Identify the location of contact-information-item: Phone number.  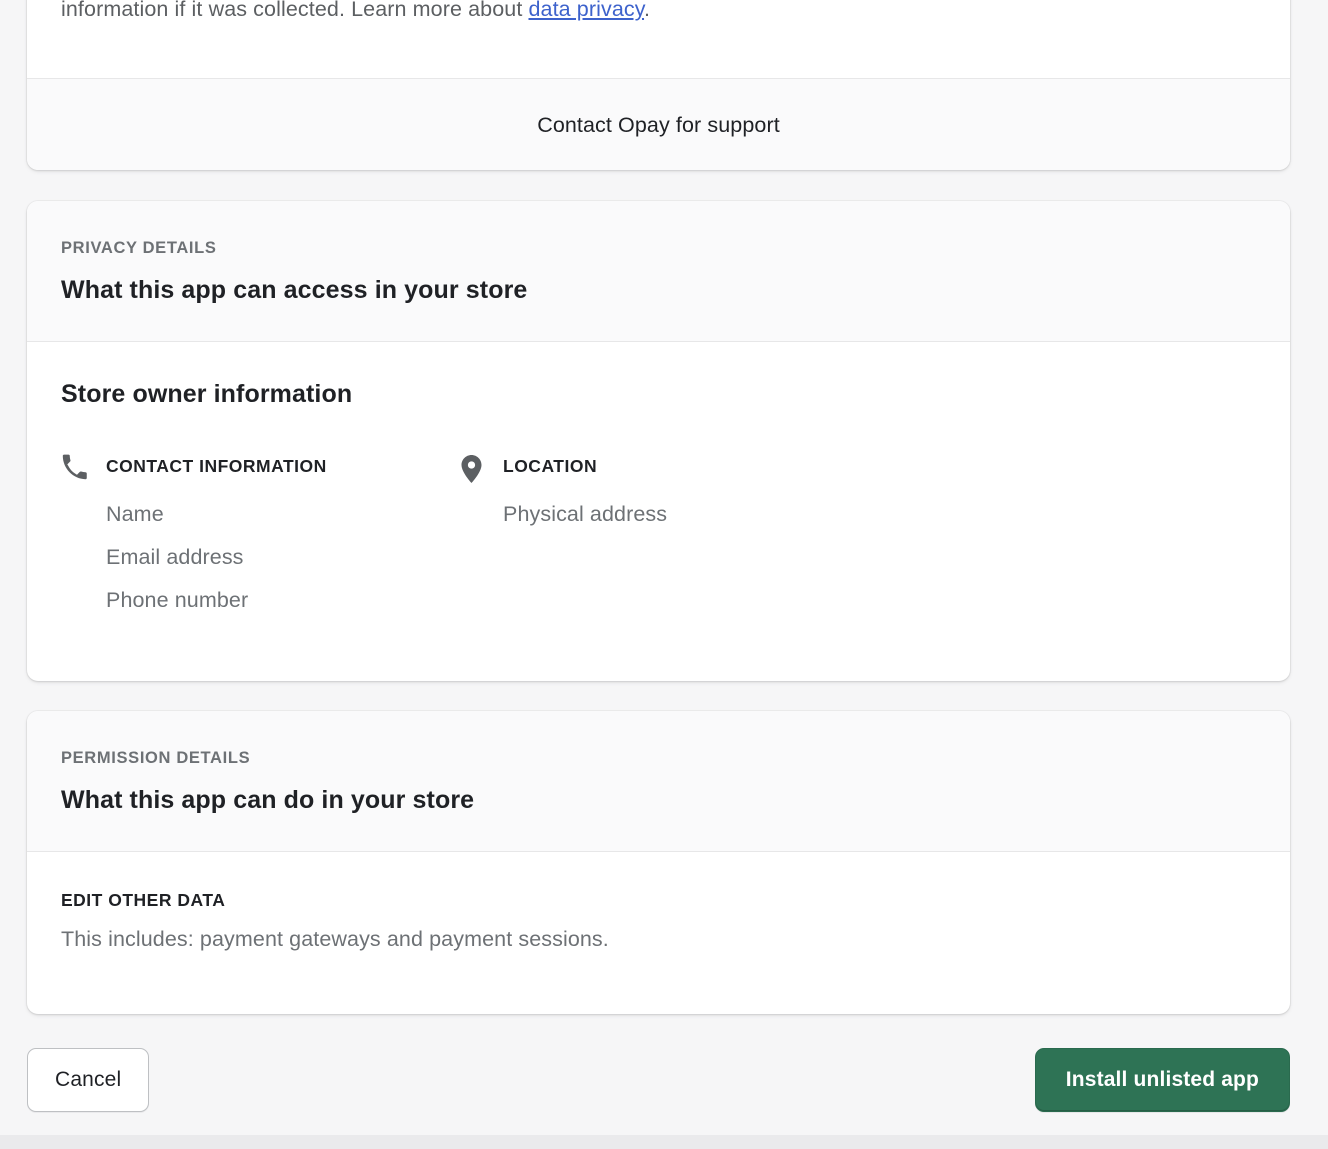
(177, 600).